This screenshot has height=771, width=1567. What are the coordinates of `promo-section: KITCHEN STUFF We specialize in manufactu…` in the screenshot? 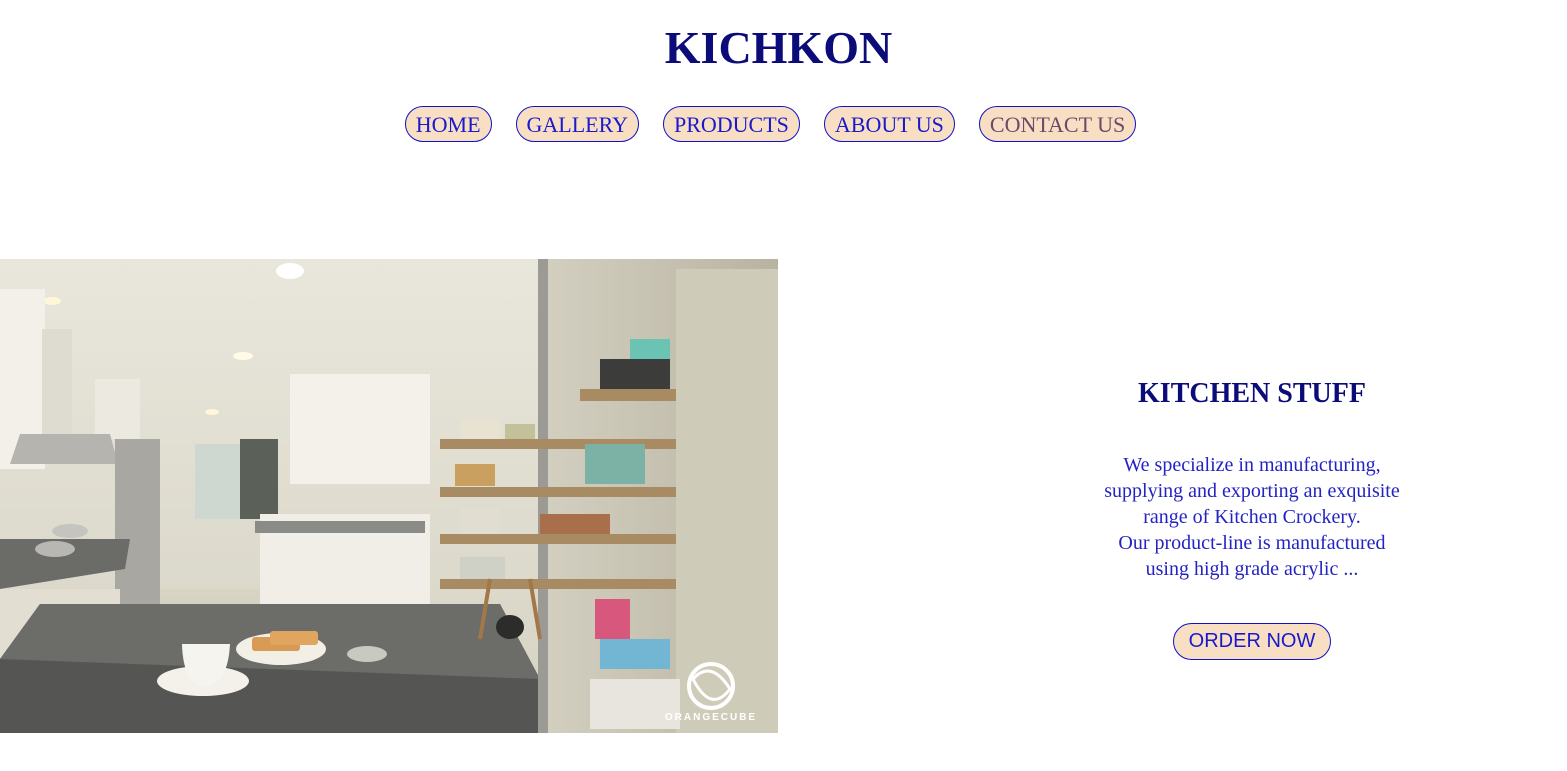 It's located at (1252, 518).